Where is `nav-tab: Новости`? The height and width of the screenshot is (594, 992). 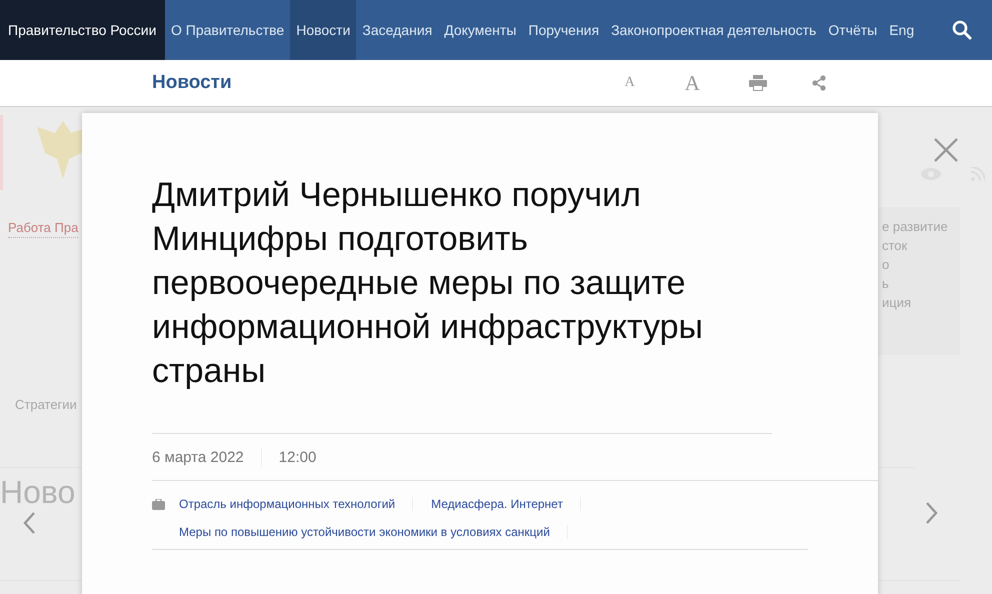
nav-tab: Новости is located at coordinates (323, 30).